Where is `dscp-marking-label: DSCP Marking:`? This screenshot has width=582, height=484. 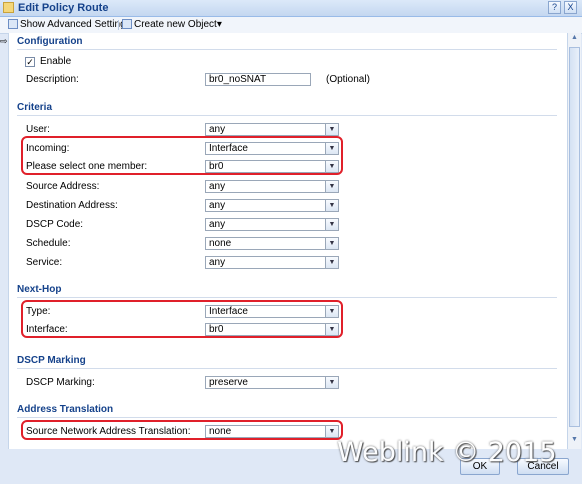
dscp-marking-label: DSCP Marking: is located at coordinates (60, 382).